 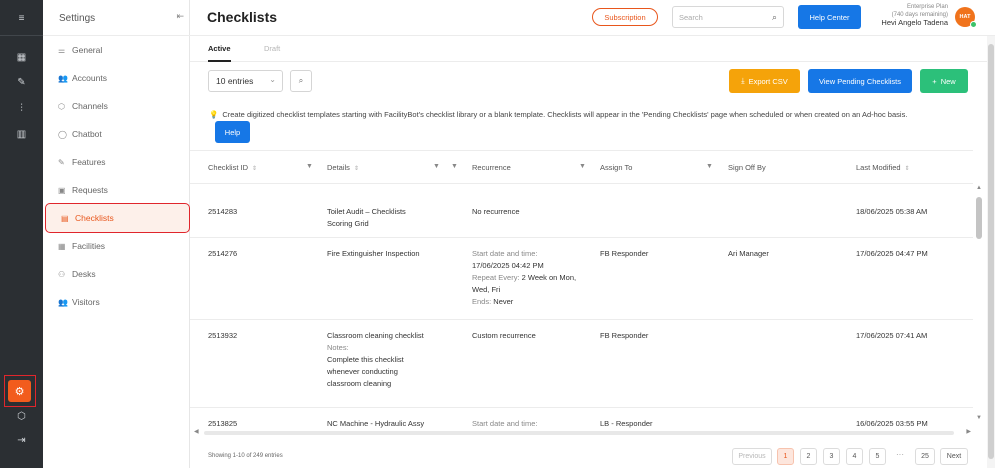 What do you see at coordinates (21, 35) in the screenshot?
I see `rail-divider` at bounding box center [21, 35].